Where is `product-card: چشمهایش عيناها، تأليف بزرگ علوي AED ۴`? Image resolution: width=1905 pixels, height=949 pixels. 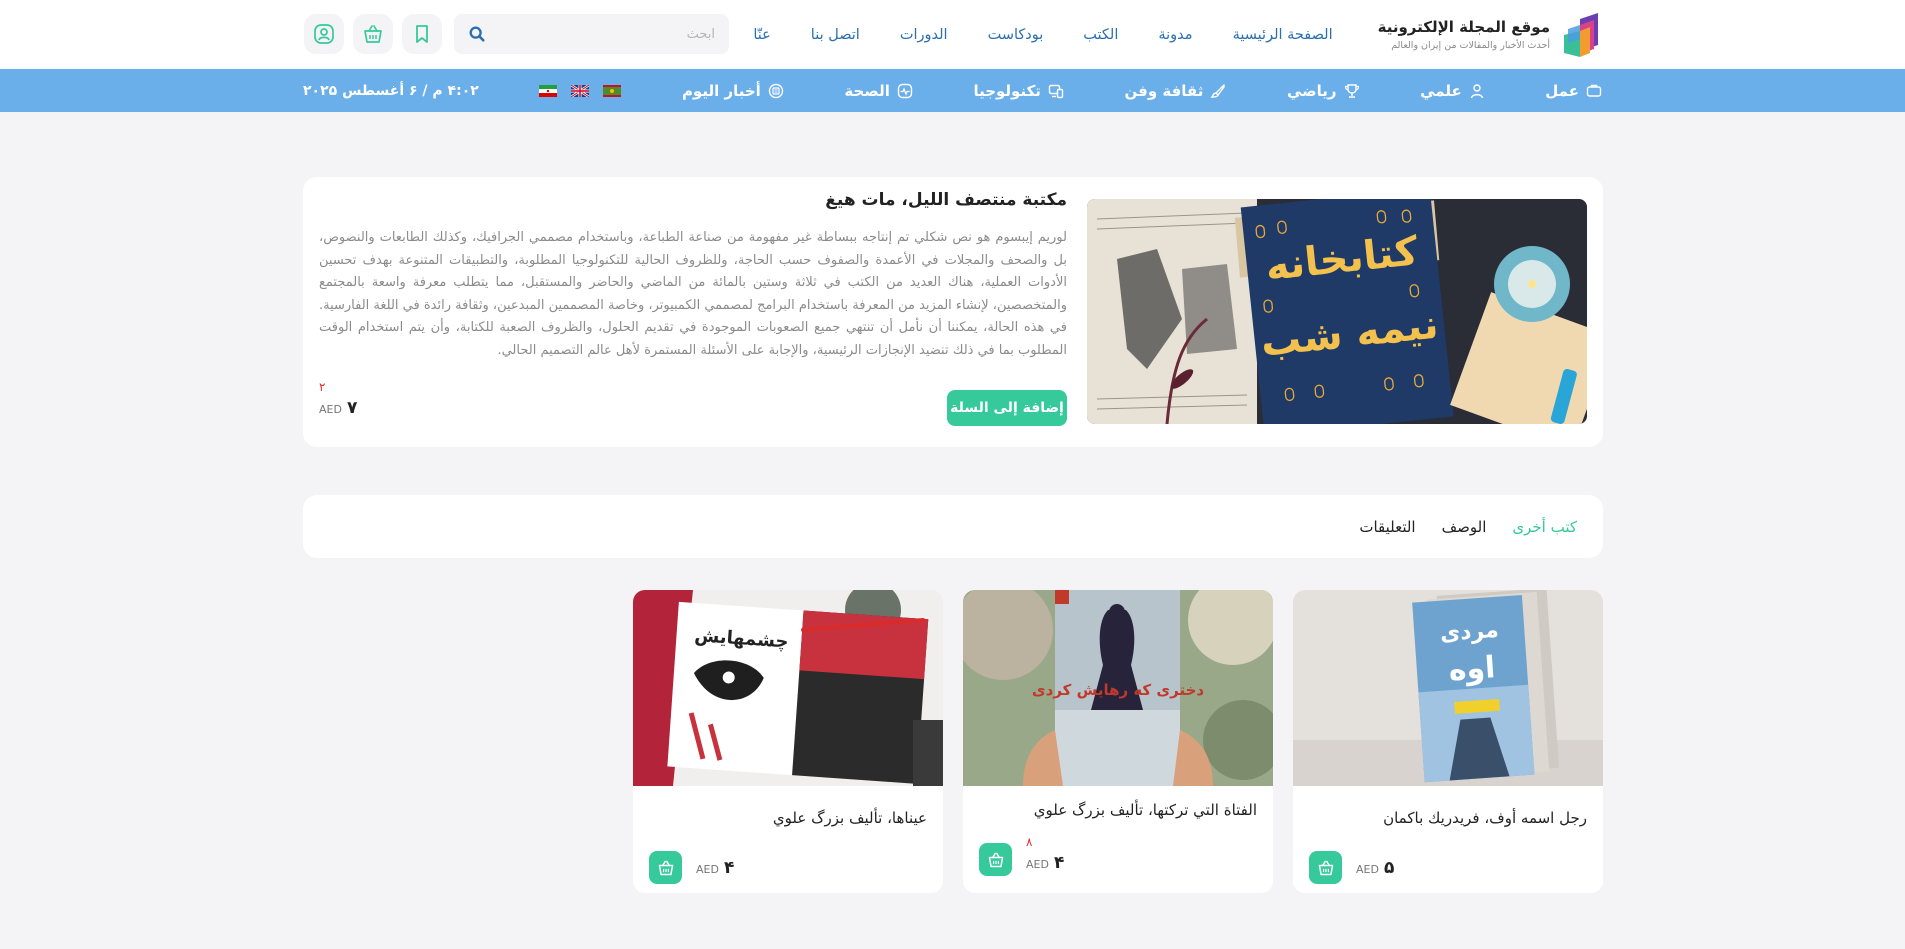
product-card: چشمهایش عيناها، تأليف بزرگ علوي AED ۴ is located at coordinates (788, 741).